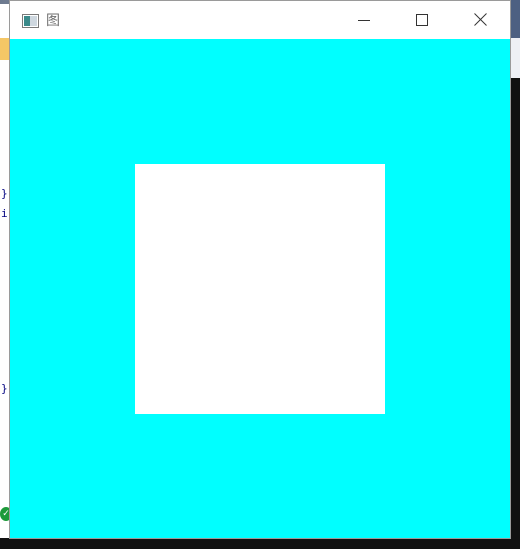 This screenshot has width=520, height=549. What do you see at coordinates (53, 21) in the screenshot?
I see `window-title: 图` at bounding box center [53, 21].